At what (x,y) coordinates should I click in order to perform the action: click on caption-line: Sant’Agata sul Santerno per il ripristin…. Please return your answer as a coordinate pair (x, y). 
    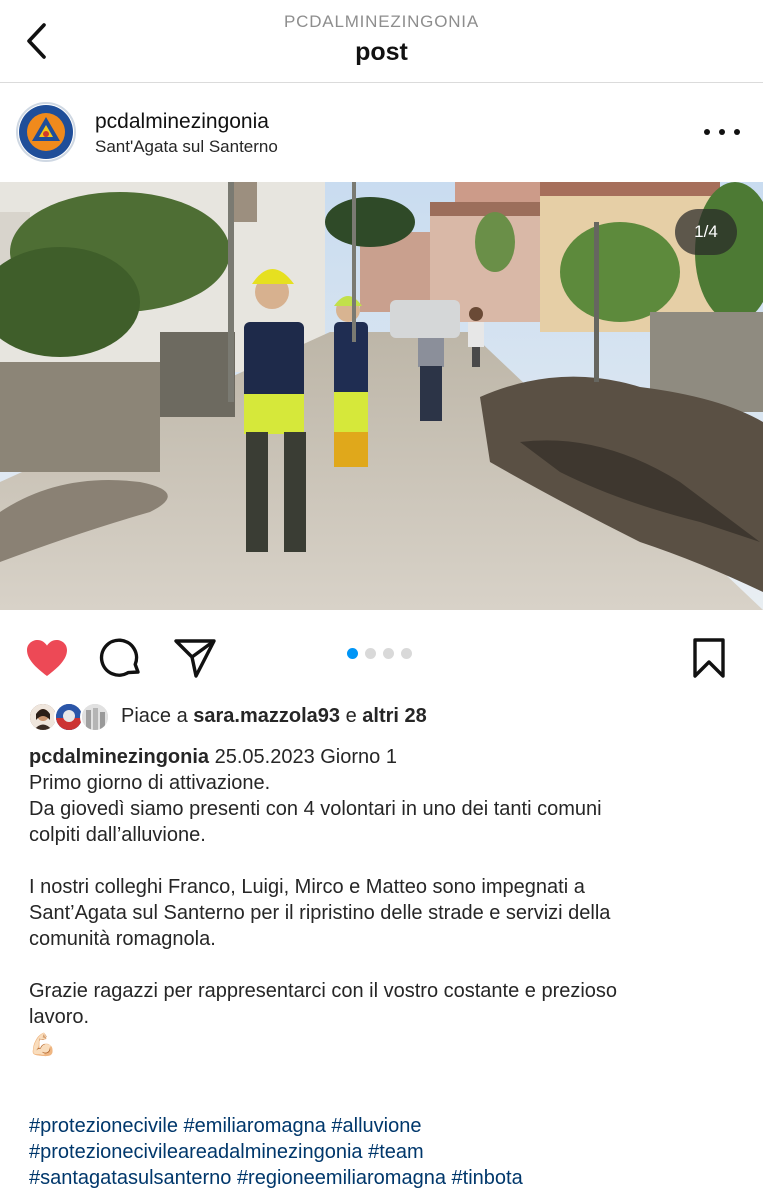
    Looking at the image, I should click on (320, 913).